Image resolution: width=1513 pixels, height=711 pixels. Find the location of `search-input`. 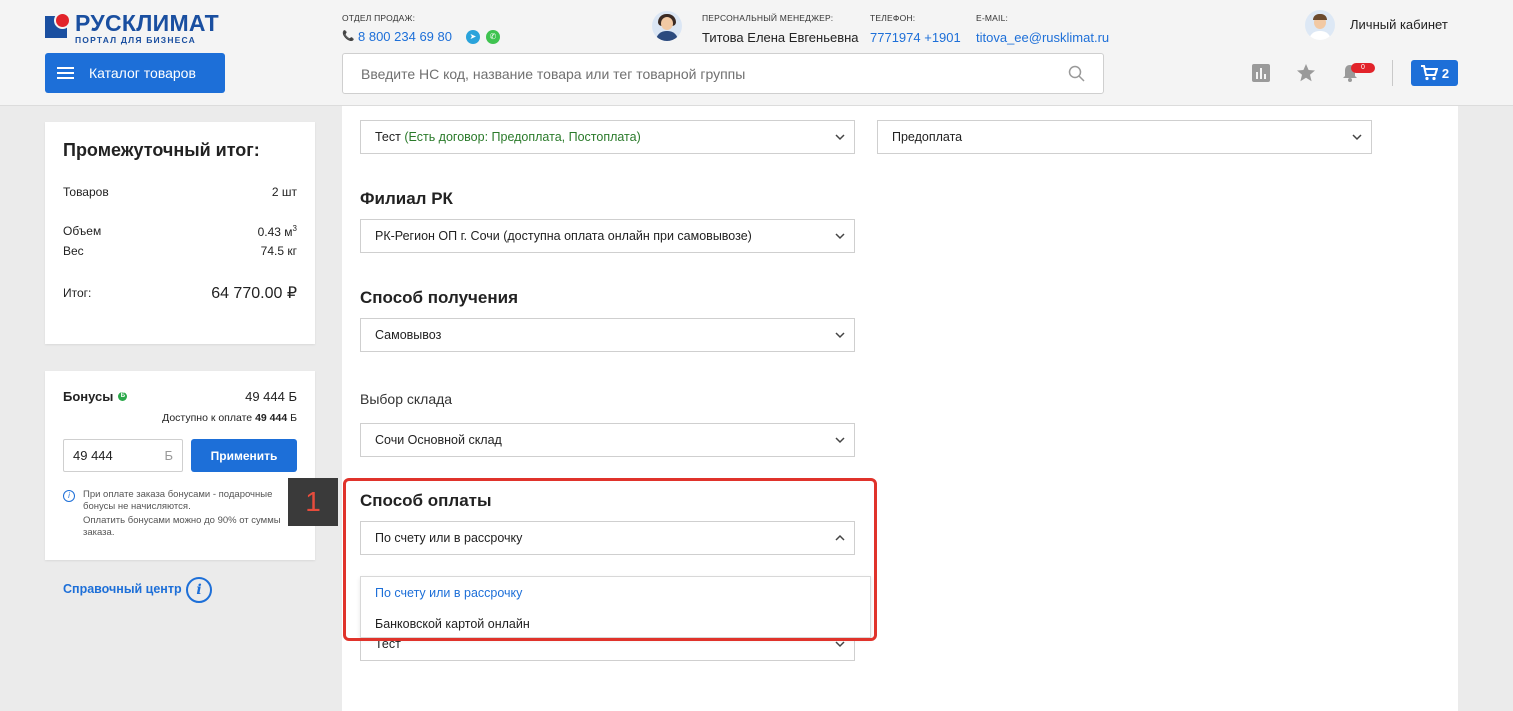

search-input is located at coordinates (693, 73).